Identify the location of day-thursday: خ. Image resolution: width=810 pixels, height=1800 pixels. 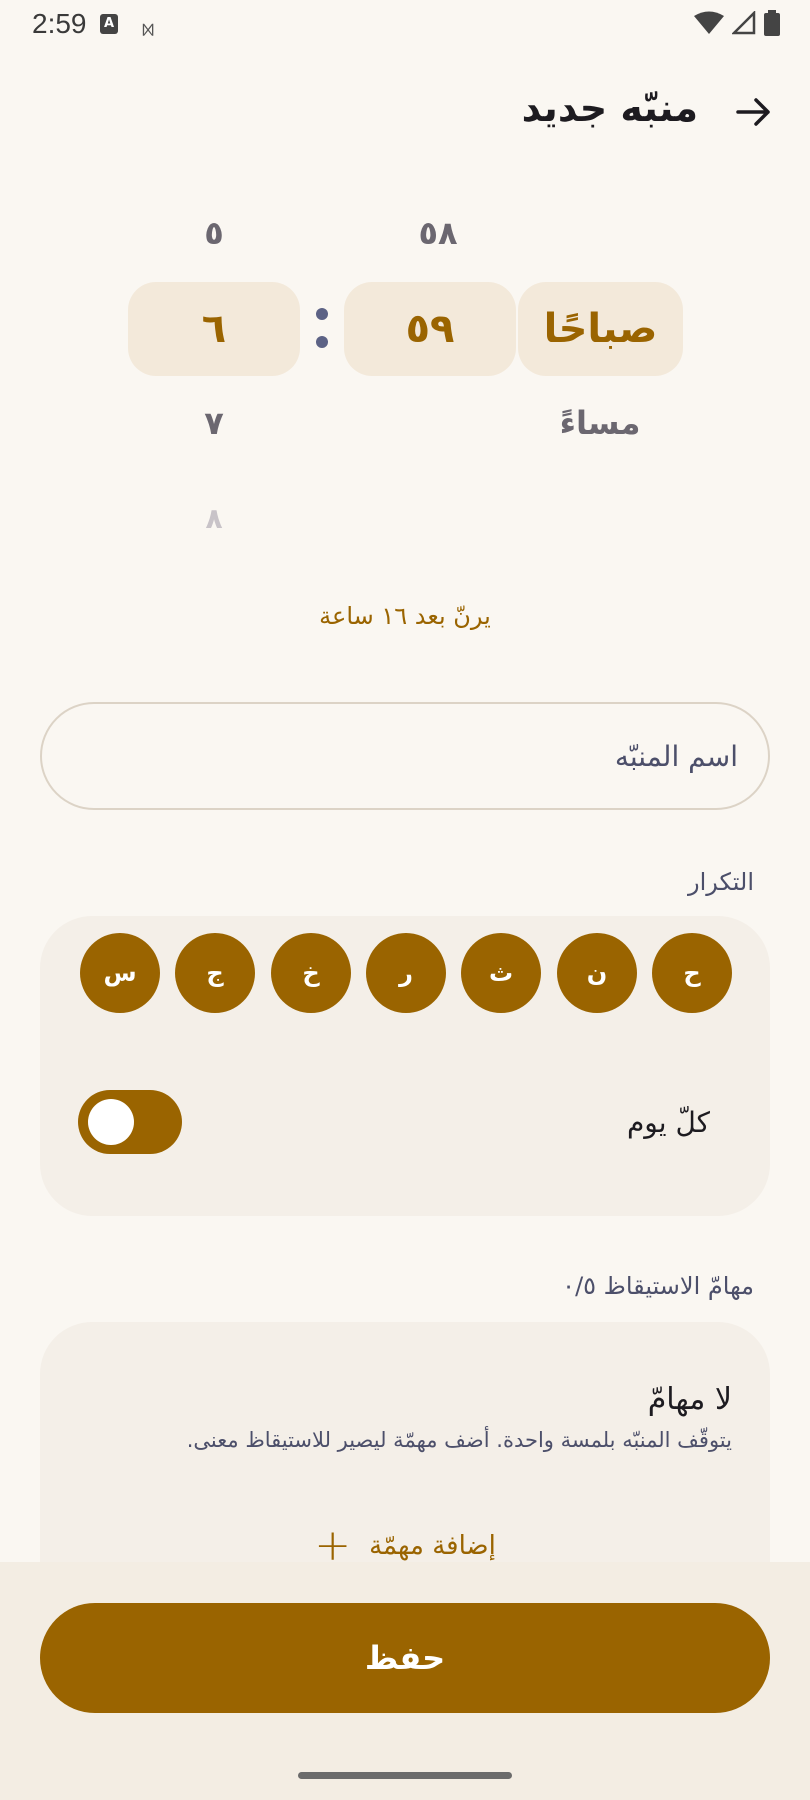
(311, 973).